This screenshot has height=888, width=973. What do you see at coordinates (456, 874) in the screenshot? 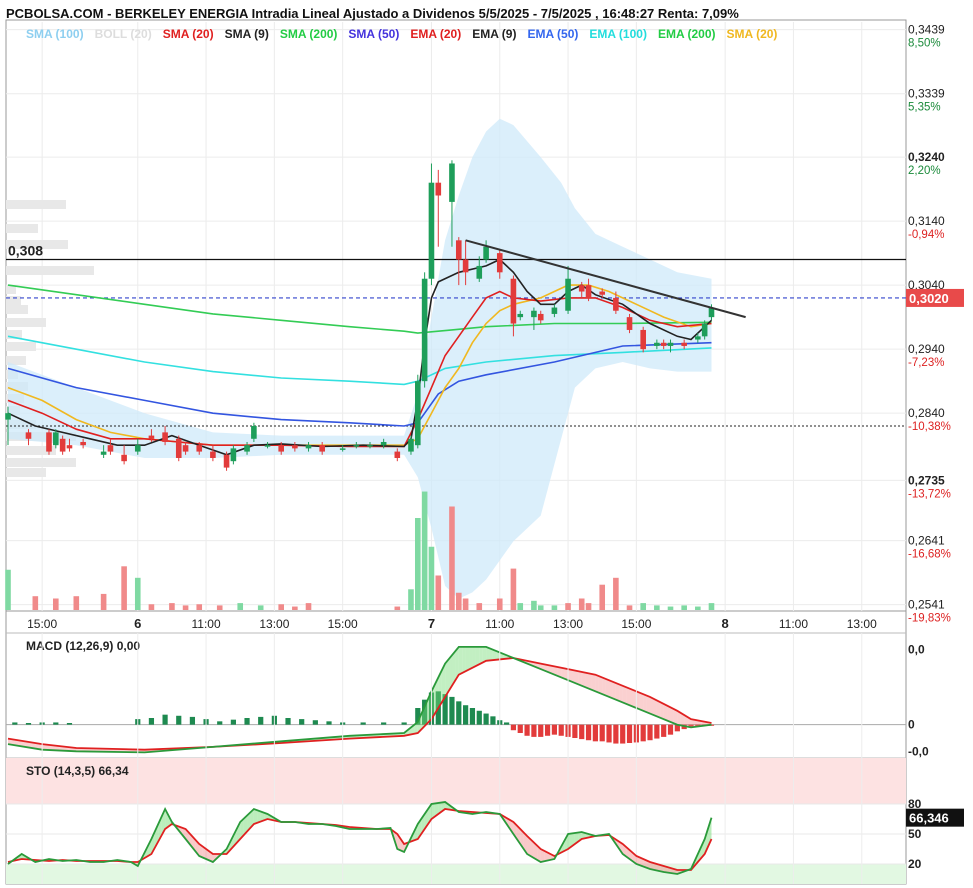
I see `oversold-zone` at bounding box center [456, 874].